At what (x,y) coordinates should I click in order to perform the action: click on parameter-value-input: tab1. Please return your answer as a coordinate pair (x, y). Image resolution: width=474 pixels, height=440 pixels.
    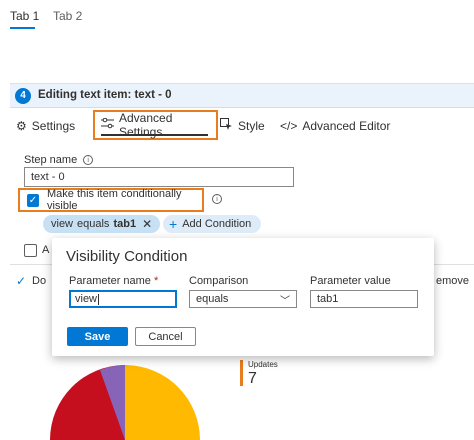
    Looking at the image, I should click on (364, 299).